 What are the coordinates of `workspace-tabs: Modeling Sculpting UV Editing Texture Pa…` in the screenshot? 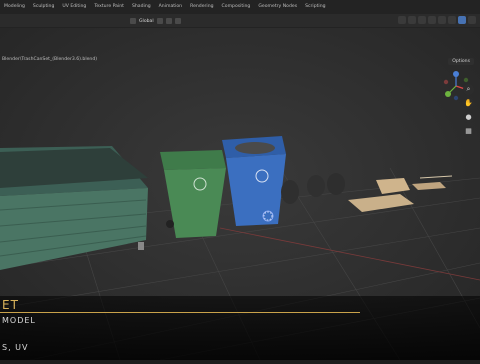 It's located at (165, 6).